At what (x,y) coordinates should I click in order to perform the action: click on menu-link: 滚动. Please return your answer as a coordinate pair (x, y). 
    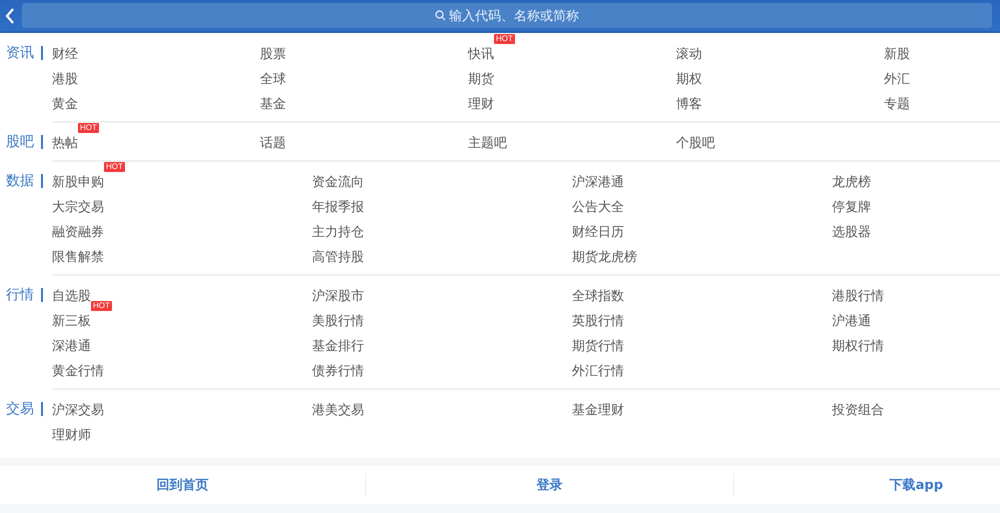
    Looking at the image, I should click on (689, 54).